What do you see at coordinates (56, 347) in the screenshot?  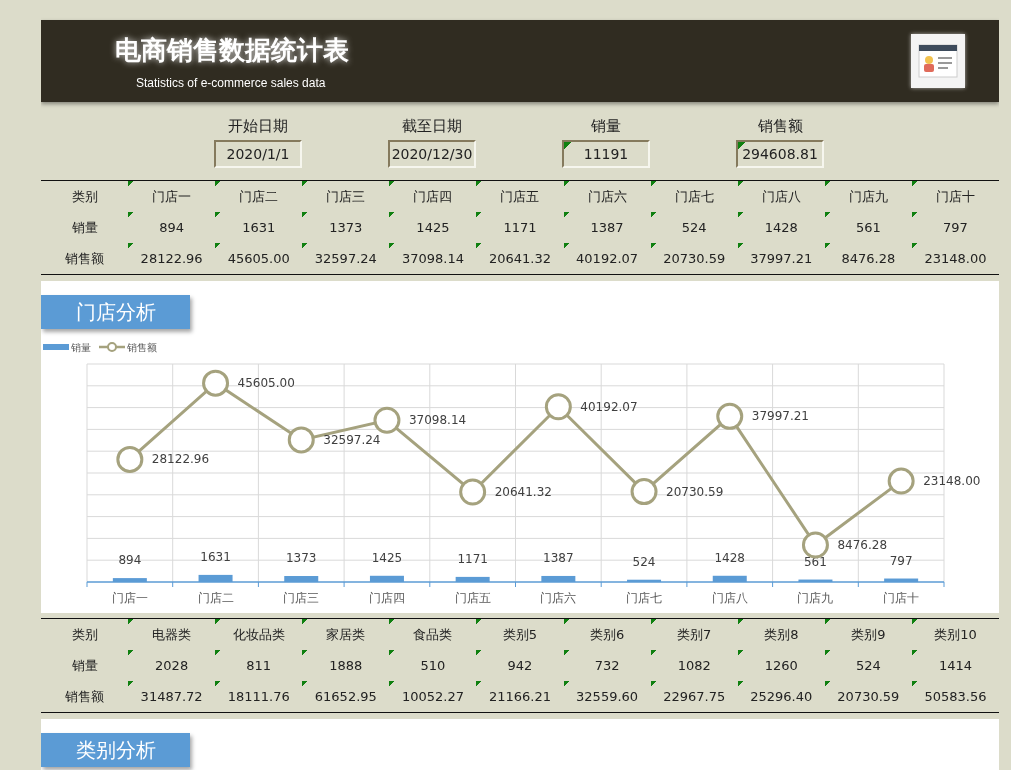 I see `legend-bar-icon` at bounding box center [56, 347].